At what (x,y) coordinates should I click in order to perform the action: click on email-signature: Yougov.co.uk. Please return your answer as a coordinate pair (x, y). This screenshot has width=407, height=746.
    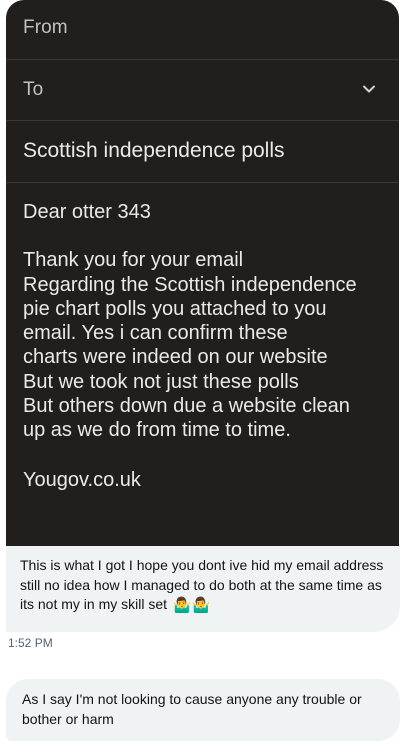
    Looking at the image, I should click on (82, 479).